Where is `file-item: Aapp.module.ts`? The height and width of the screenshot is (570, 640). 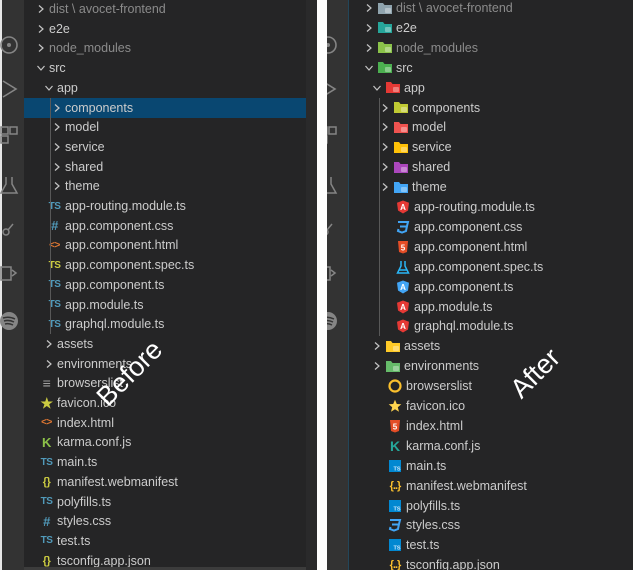
file-item: Aapp.module.ts is located at coordinates (491, 307).